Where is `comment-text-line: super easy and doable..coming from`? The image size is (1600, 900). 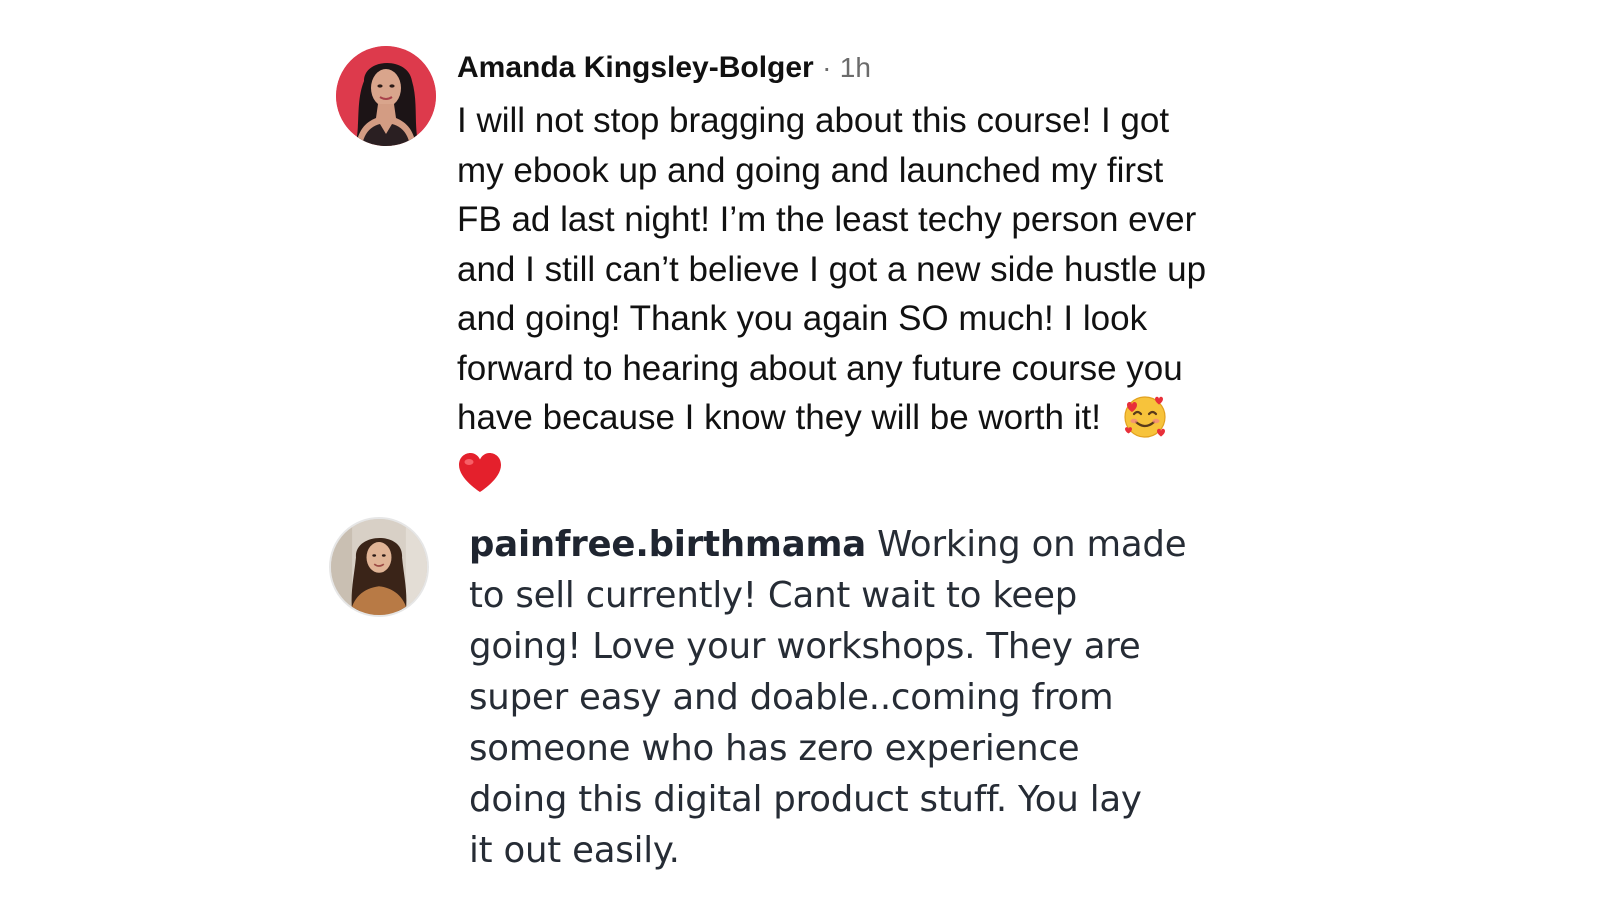
comment-text-line: super easy and doable..coming from is located at coordinates (791, 697).